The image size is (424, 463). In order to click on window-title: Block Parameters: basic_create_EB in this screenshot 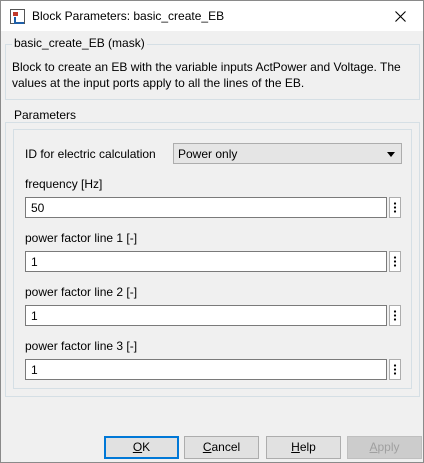, I will do `click(128, 16)`.